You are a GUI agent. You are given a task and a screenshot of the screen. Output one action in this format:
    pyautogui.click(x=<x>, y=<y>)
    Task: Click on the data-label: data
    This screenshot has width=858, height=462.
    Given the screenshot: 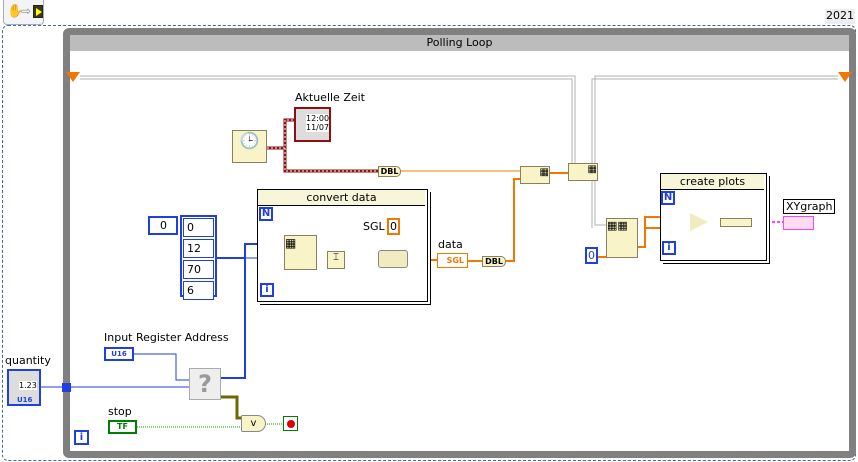 What is the action you would take?
    pyautogui.click(x=450, y=244)
    